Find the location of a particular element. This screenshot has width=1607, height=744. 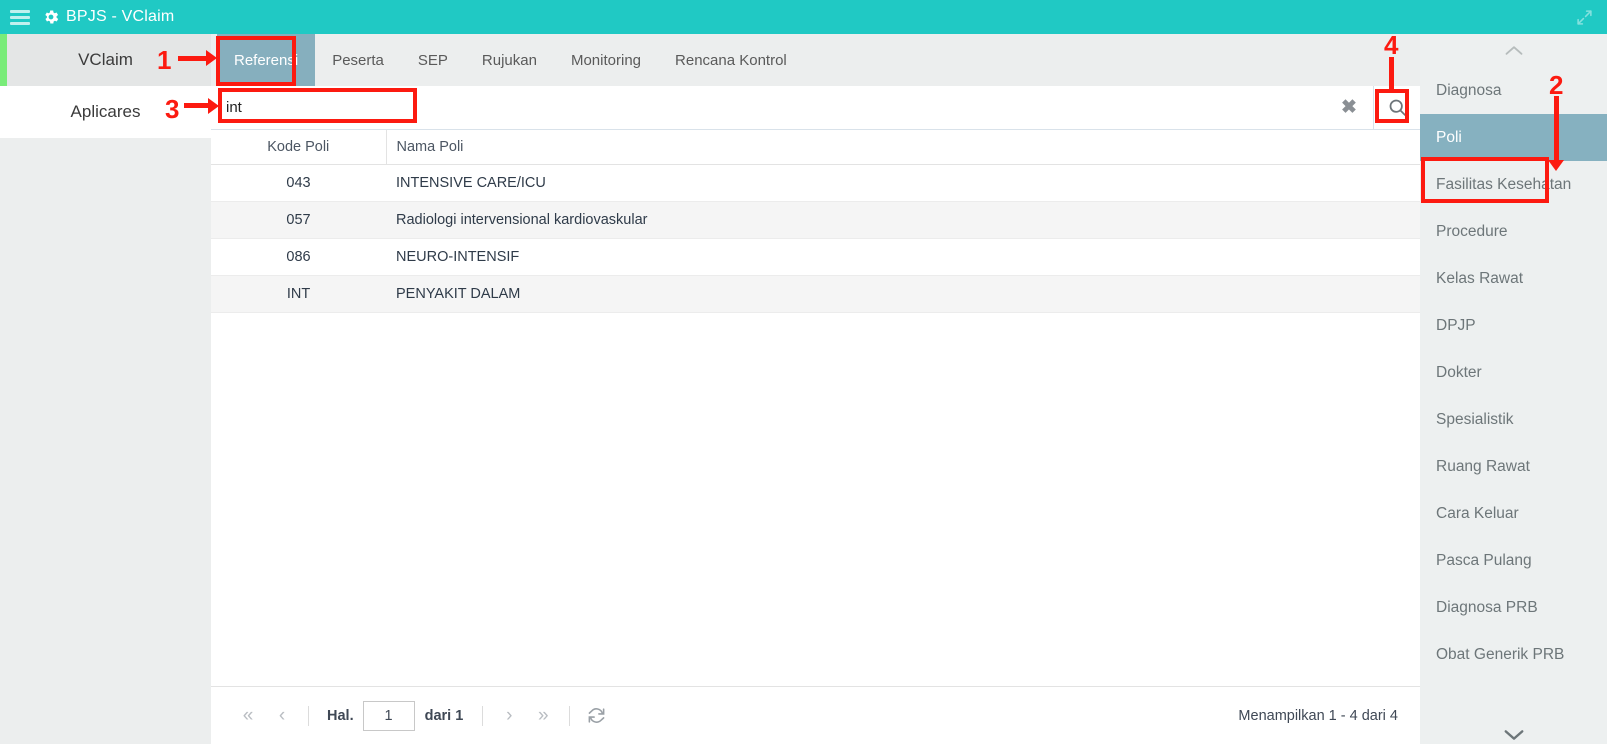

table-row: INT PENYAKIT DALAM is located at coordinates (815, 294).